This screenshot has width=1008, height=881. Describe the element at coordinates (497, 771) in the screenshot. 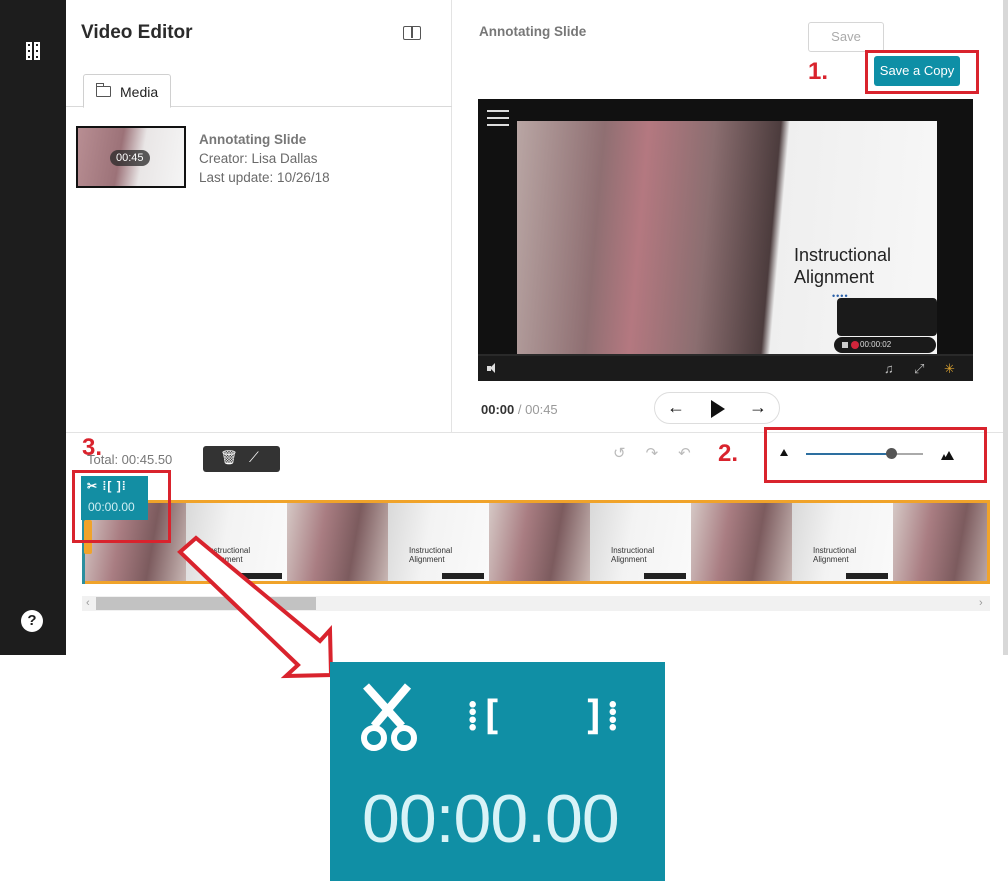

I see `zoomed-callout: ⁞[ ]⁞ 00:00.00` at that location.